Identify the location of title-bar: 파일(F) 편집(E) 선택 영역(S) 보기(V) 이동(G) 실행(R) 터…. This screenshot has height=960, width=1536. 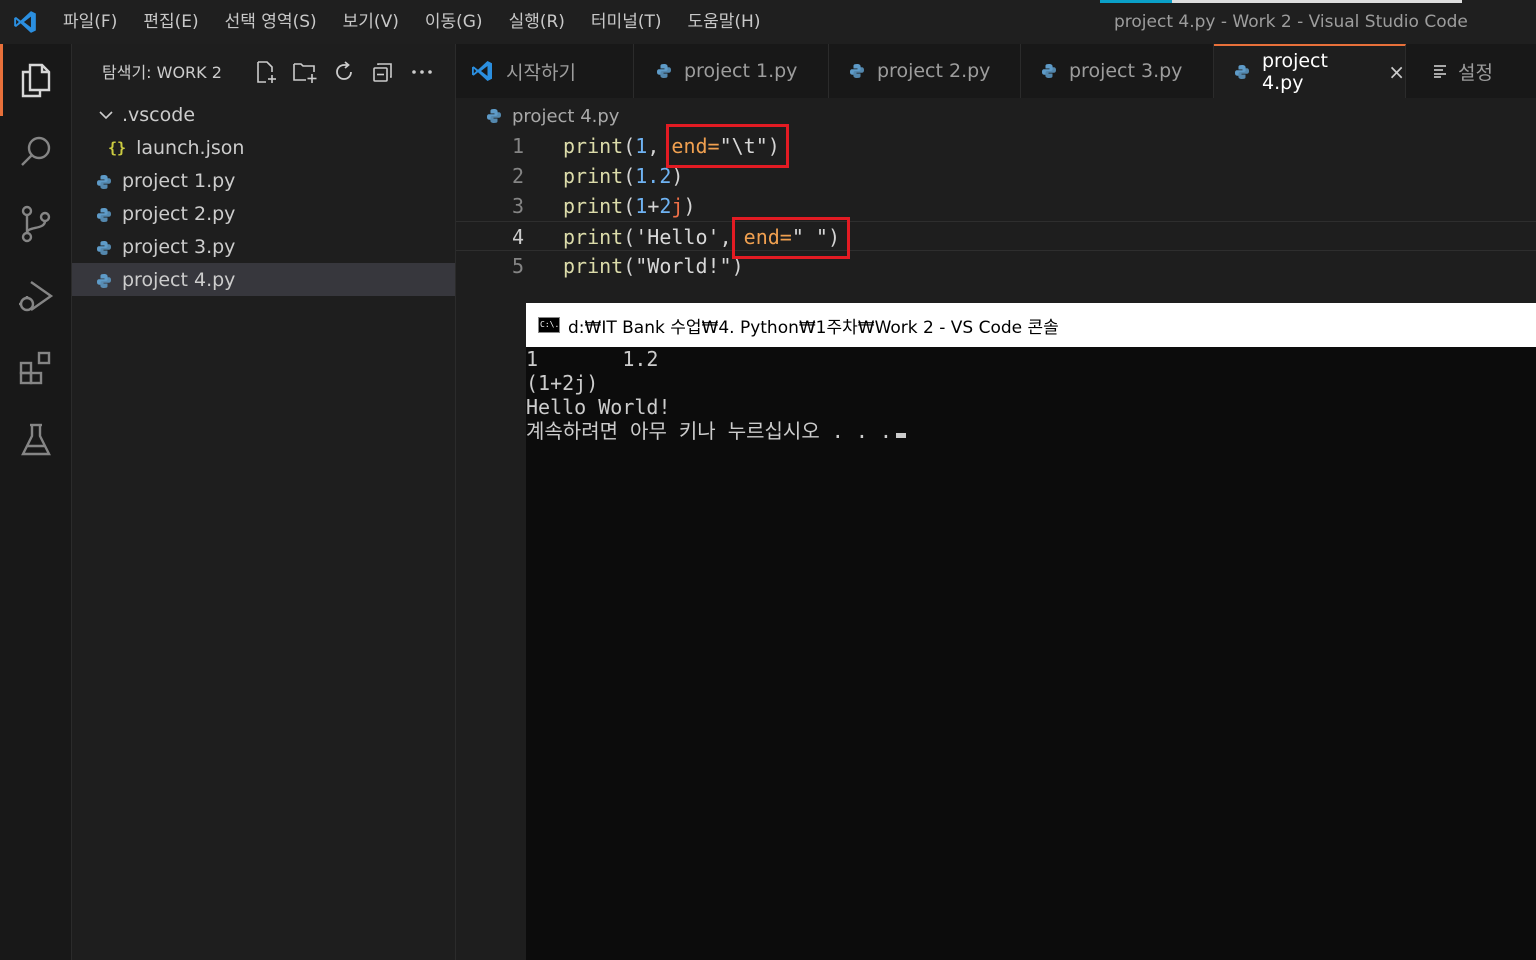
(768, 22).